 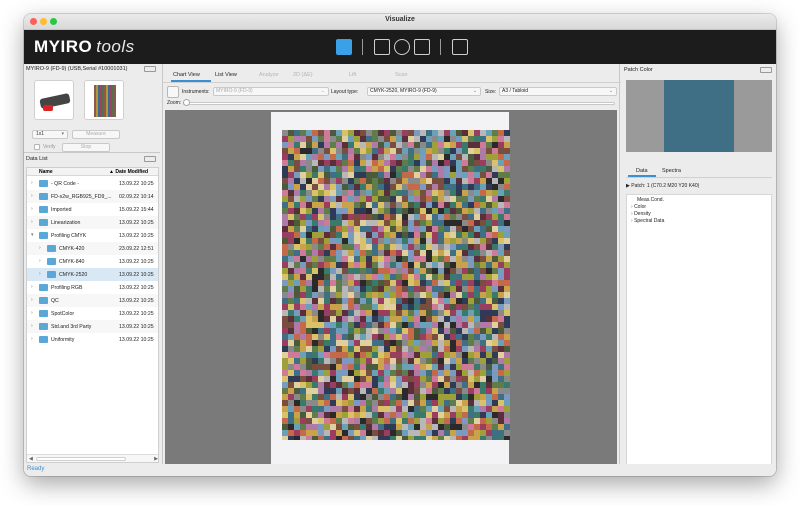 I want to click on chart-icon, so click(x=382, y=47).